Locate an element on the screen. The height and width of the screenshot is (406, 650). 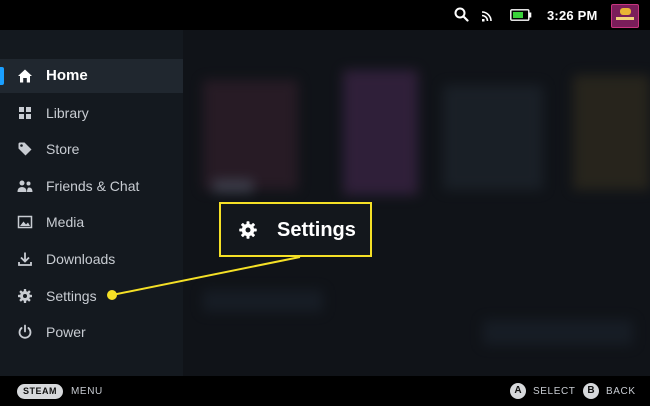
sidebar-item-power: Power is located at coordinates (91, 332).